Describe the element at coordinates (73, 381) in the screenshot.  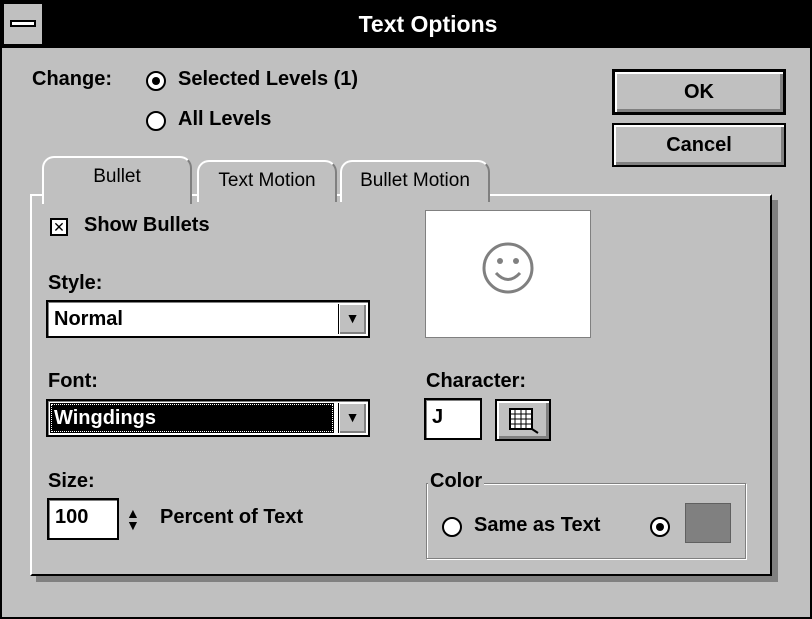
I see `font-label: Font:` at that location.